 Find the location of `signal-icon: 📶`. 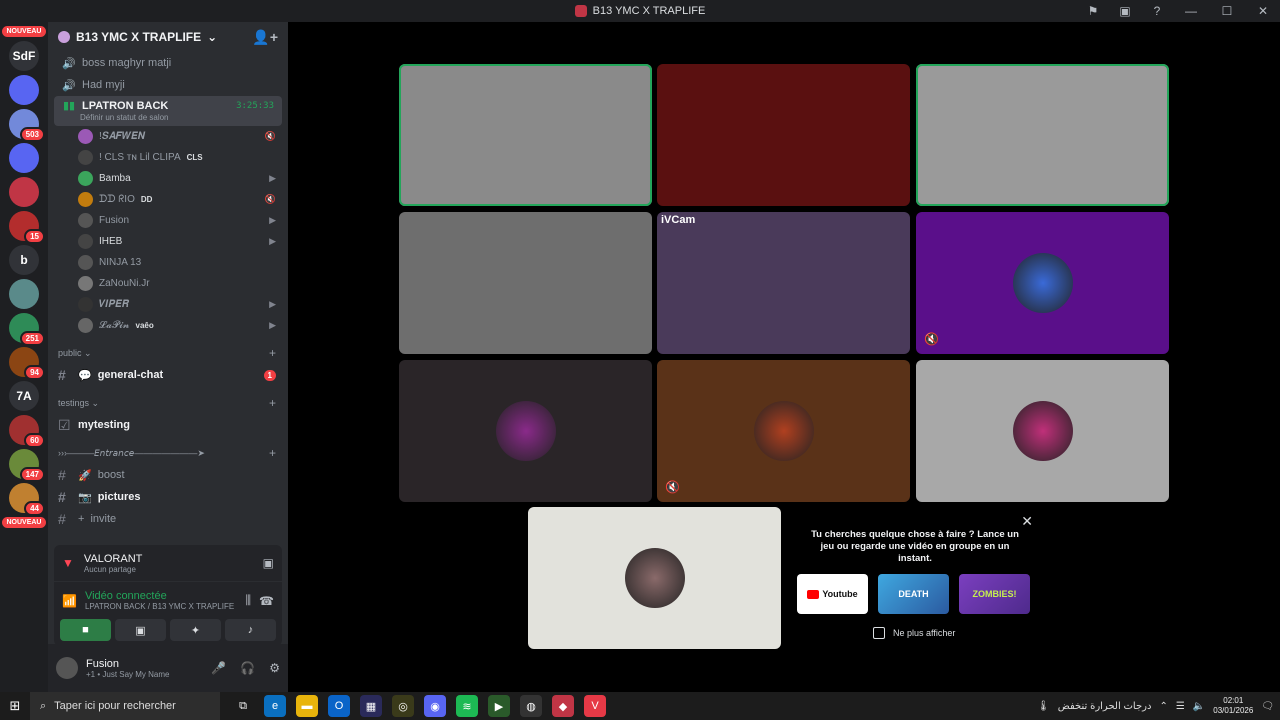

signal-icon: 📶 is located at coordinates (69, 600).